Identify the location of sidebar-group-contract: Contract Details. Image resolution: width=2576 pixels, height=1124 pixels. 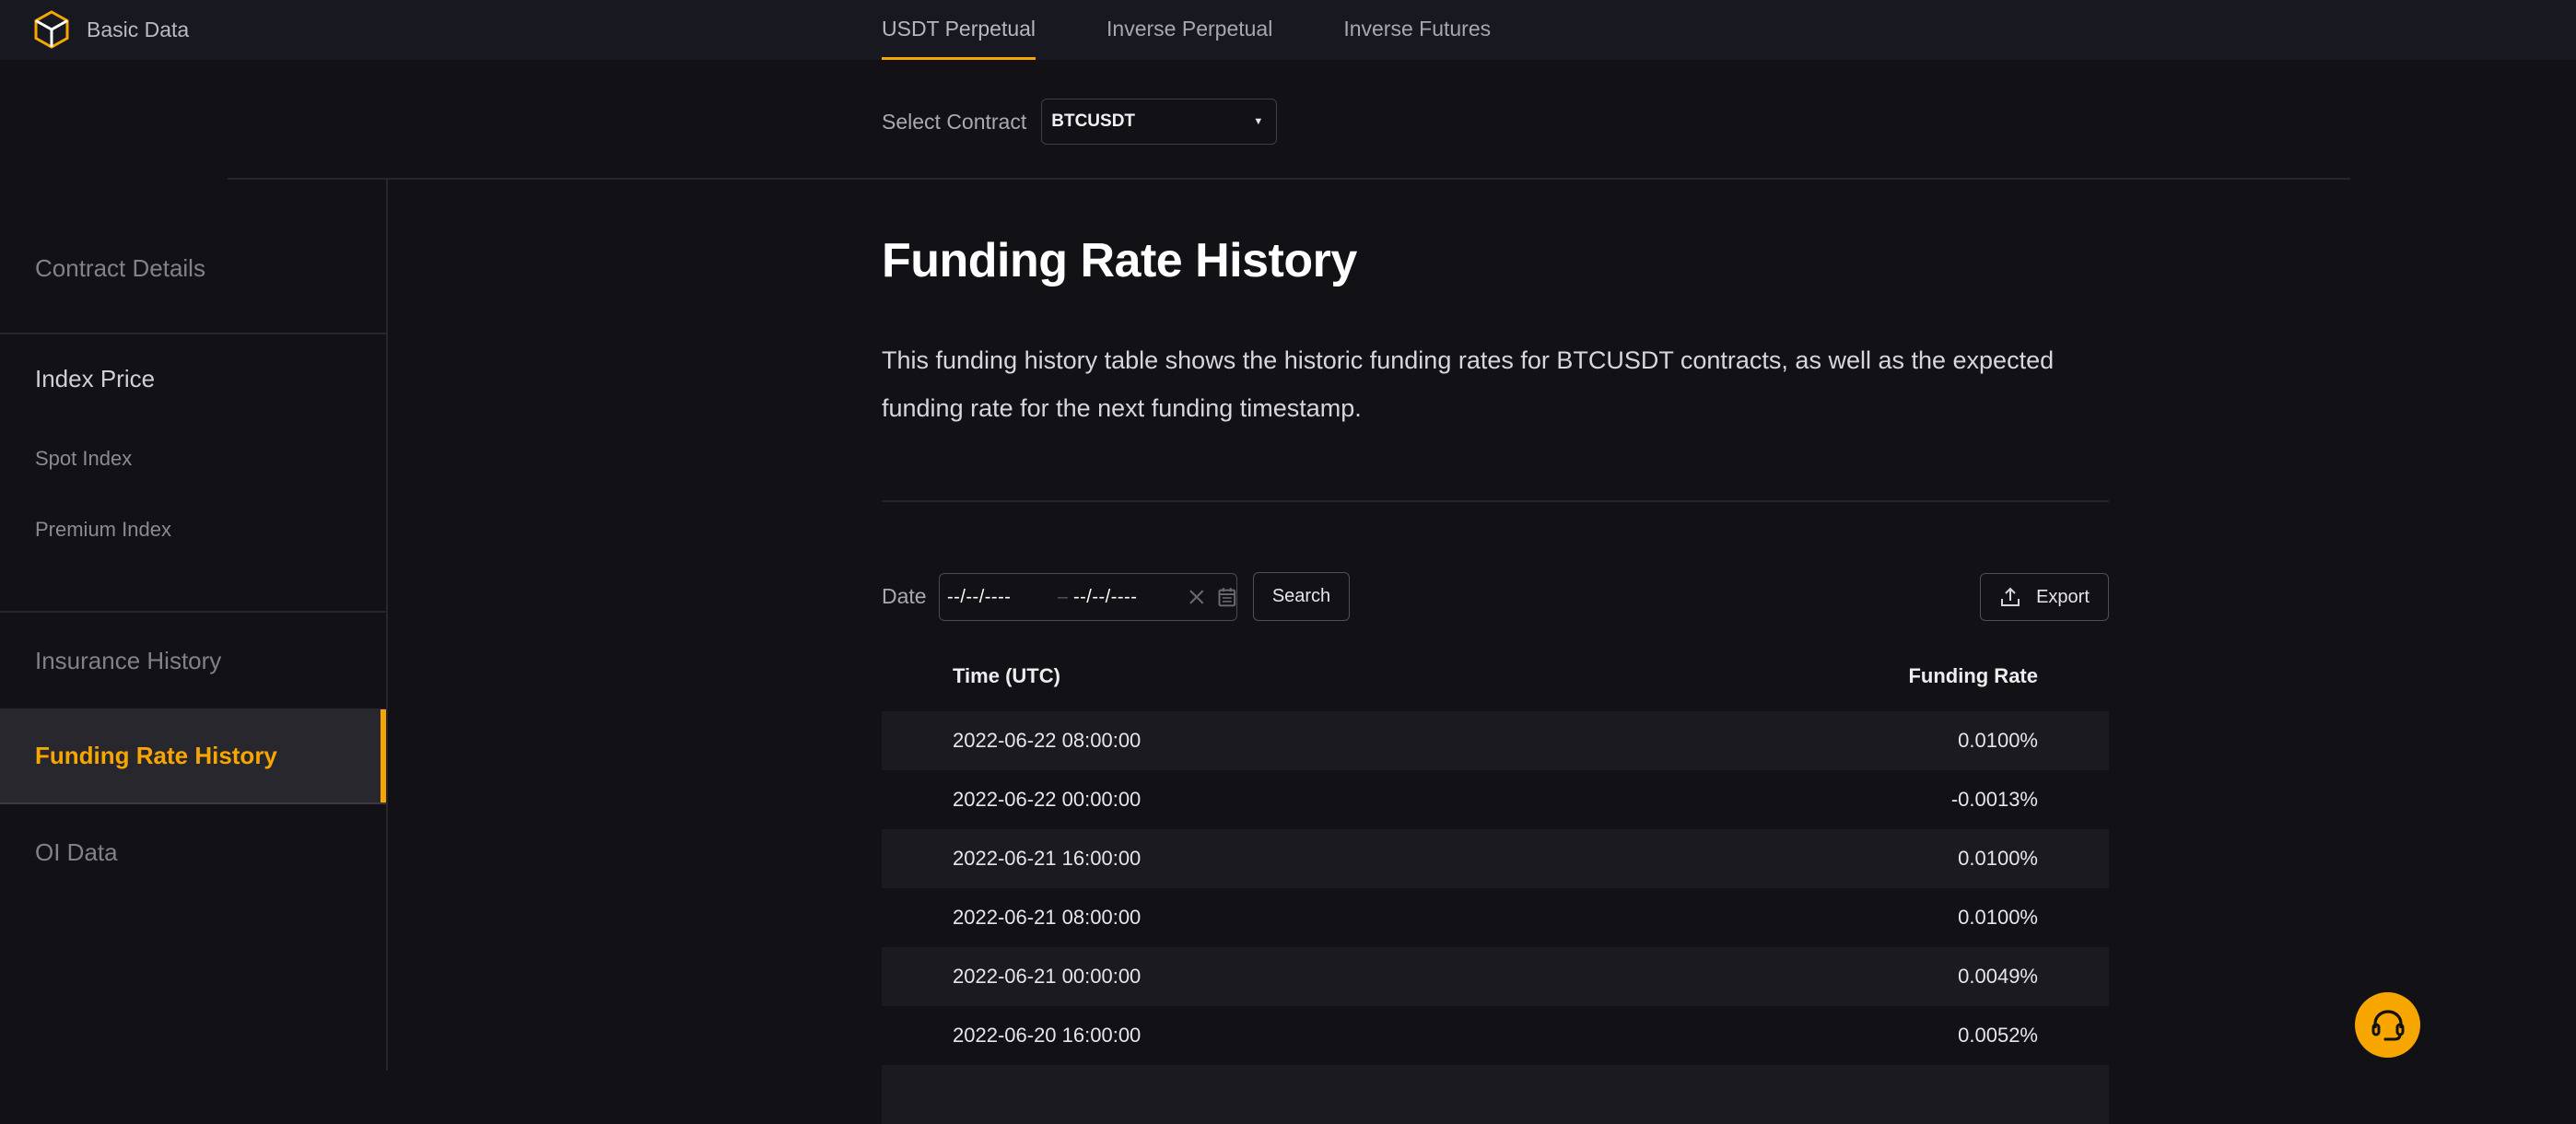
(193, 257).